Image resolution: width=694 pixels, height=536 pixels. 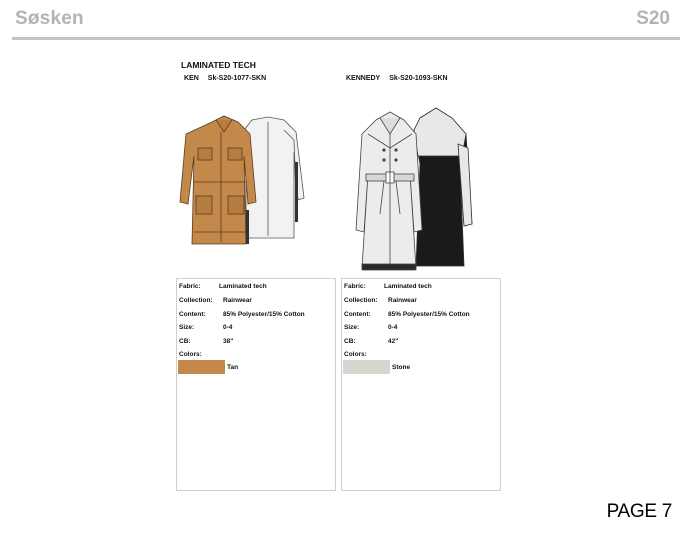 What do you see at coordinates (206, 341) in the screenshot?
I see `spec-cb: CB: 38"` at bounding box center [206, 341].